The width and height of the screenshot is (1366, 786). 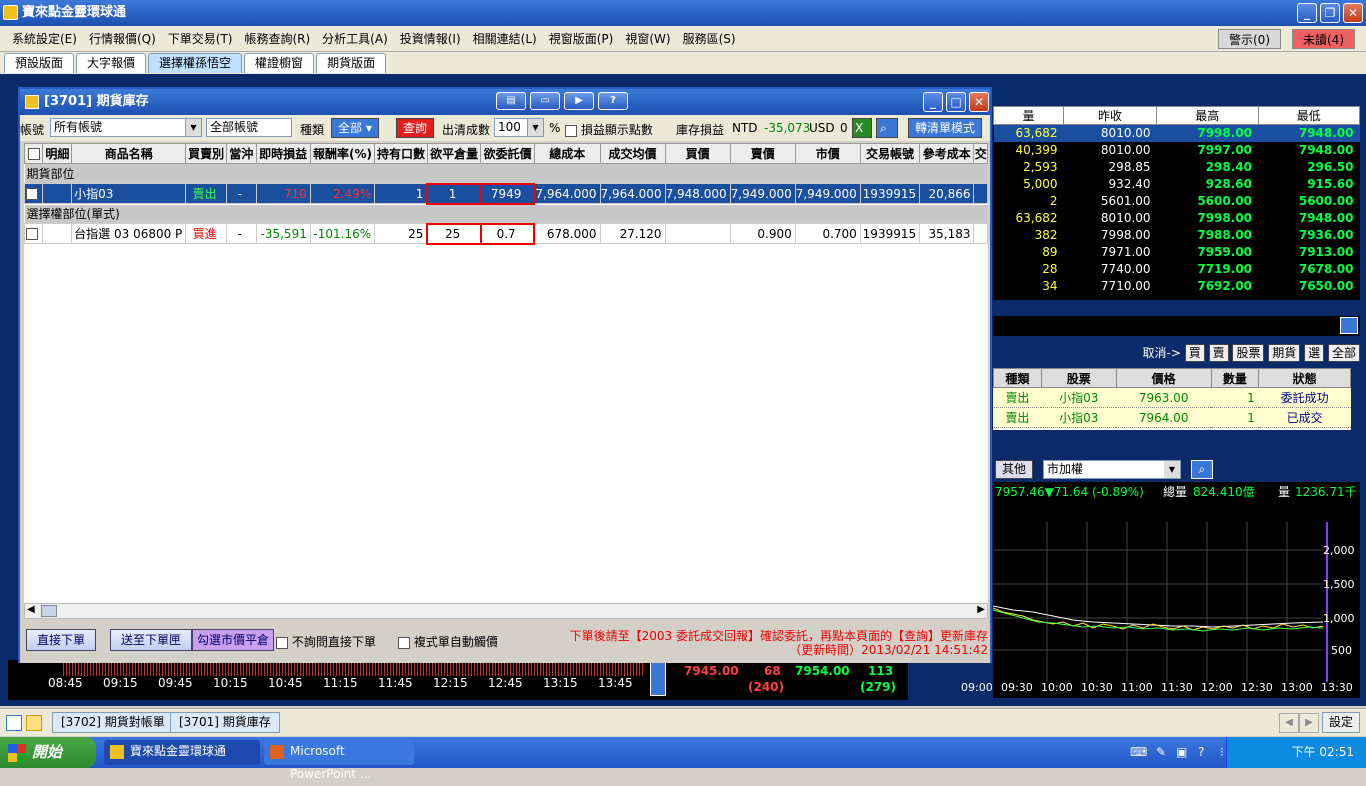 I want to click on close-qty-input: 1, so click(x=454, y=193).